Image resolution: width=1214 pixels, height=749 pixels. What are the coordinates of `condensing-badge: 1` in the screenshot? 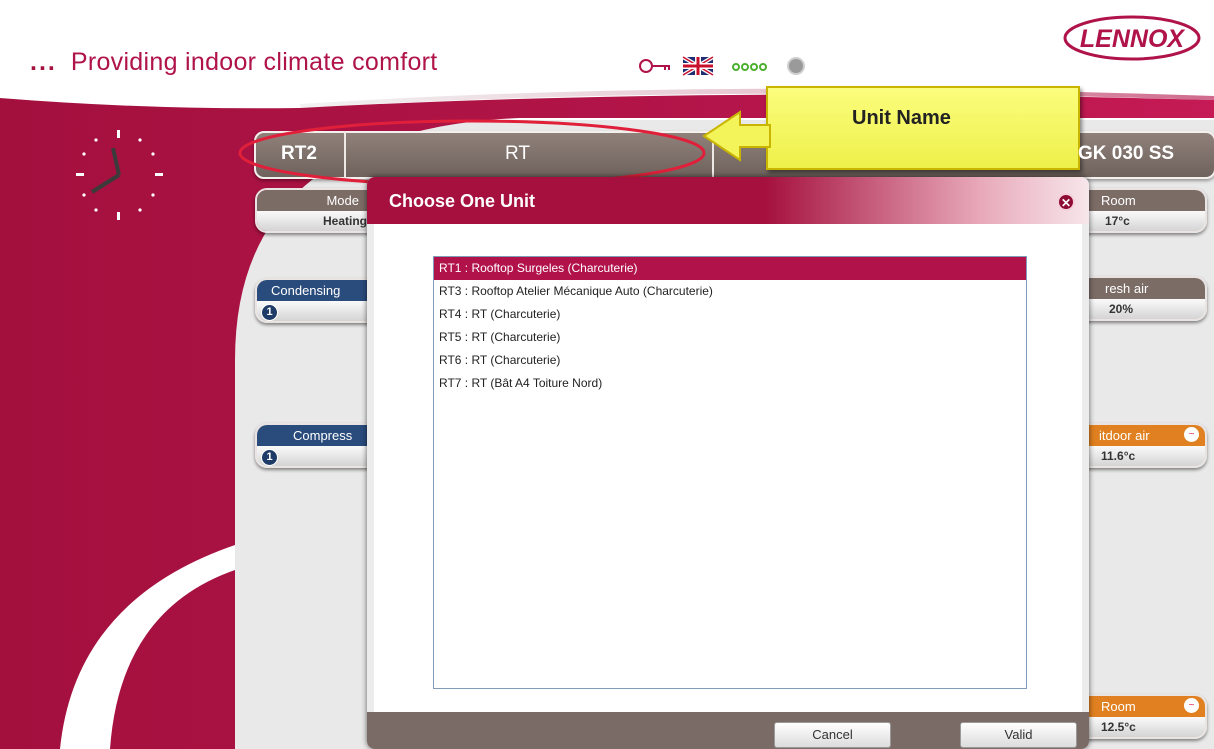 It's located at (269, 312).